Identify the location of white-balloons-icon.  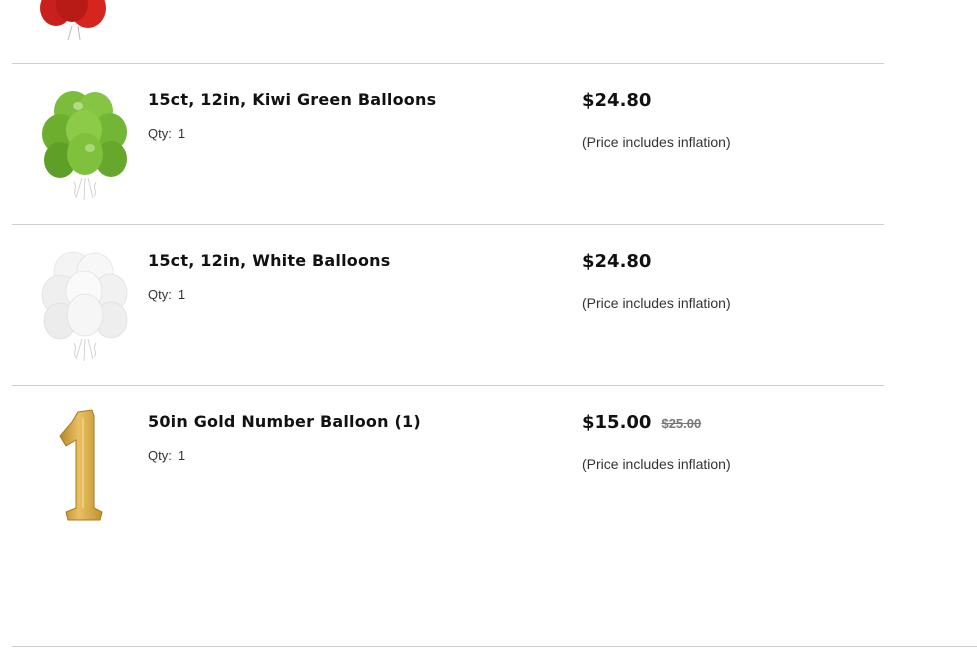
(83, 306).